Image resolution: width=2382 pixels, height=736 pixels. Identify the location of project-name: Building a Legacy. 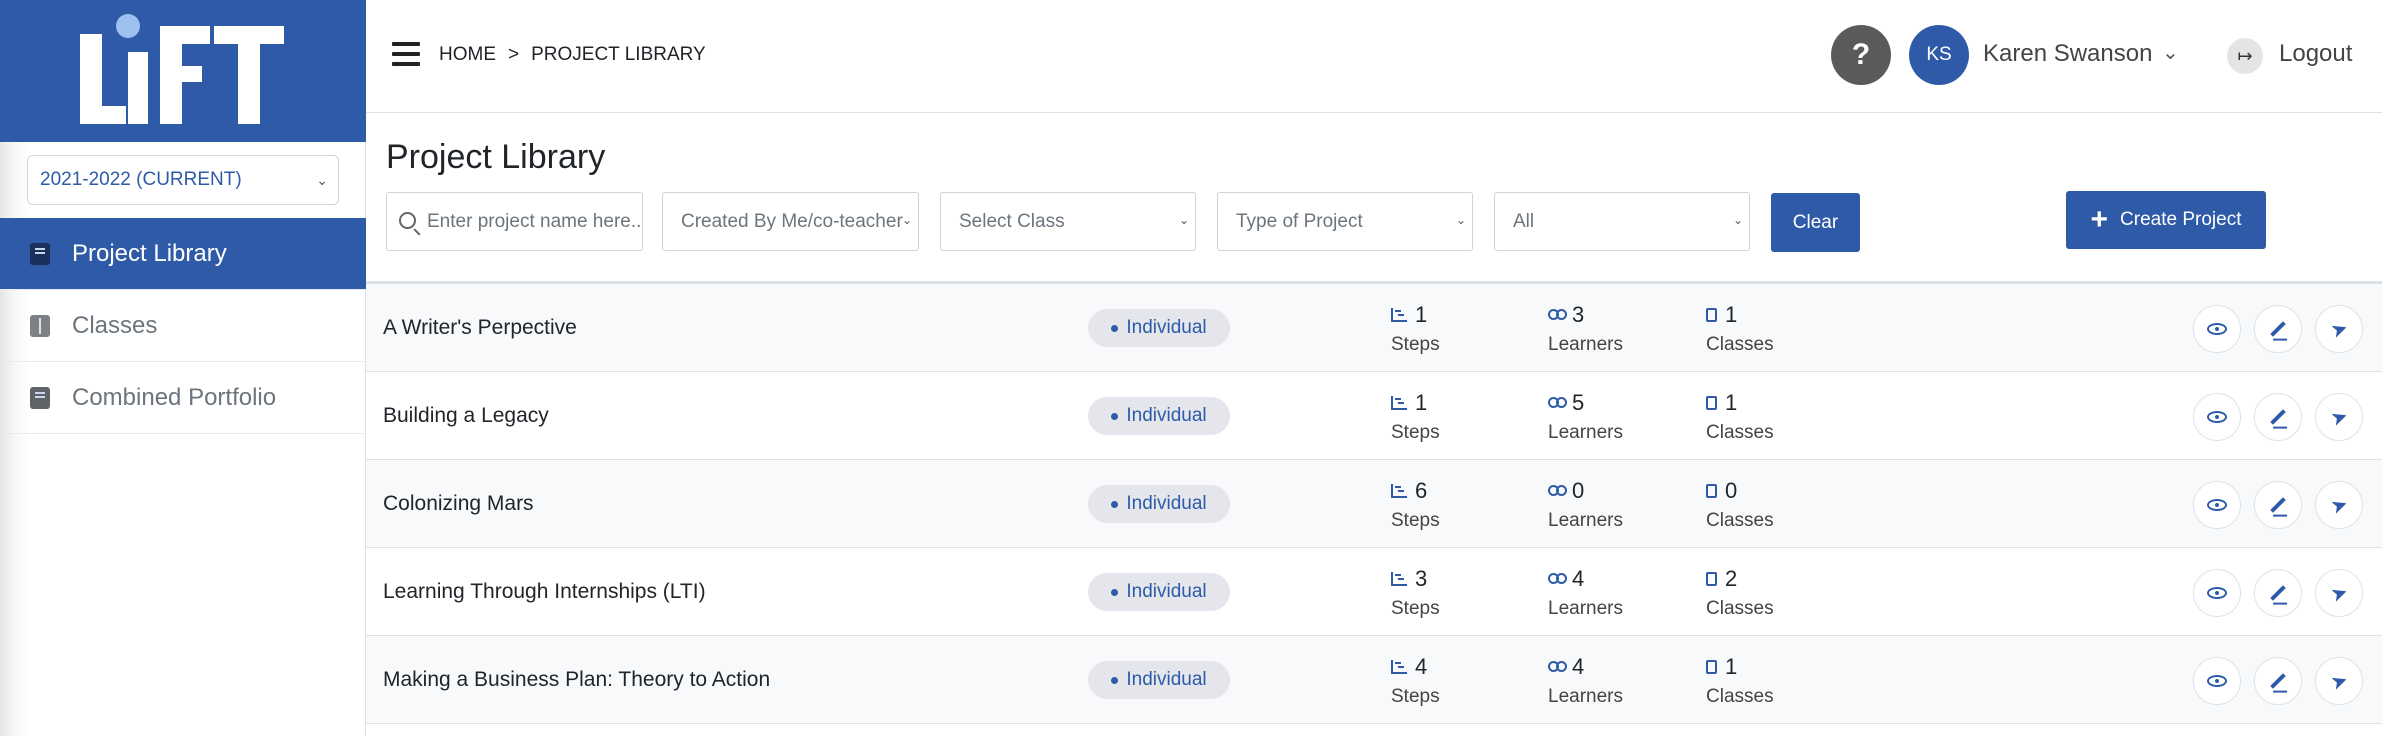
(466, 416).